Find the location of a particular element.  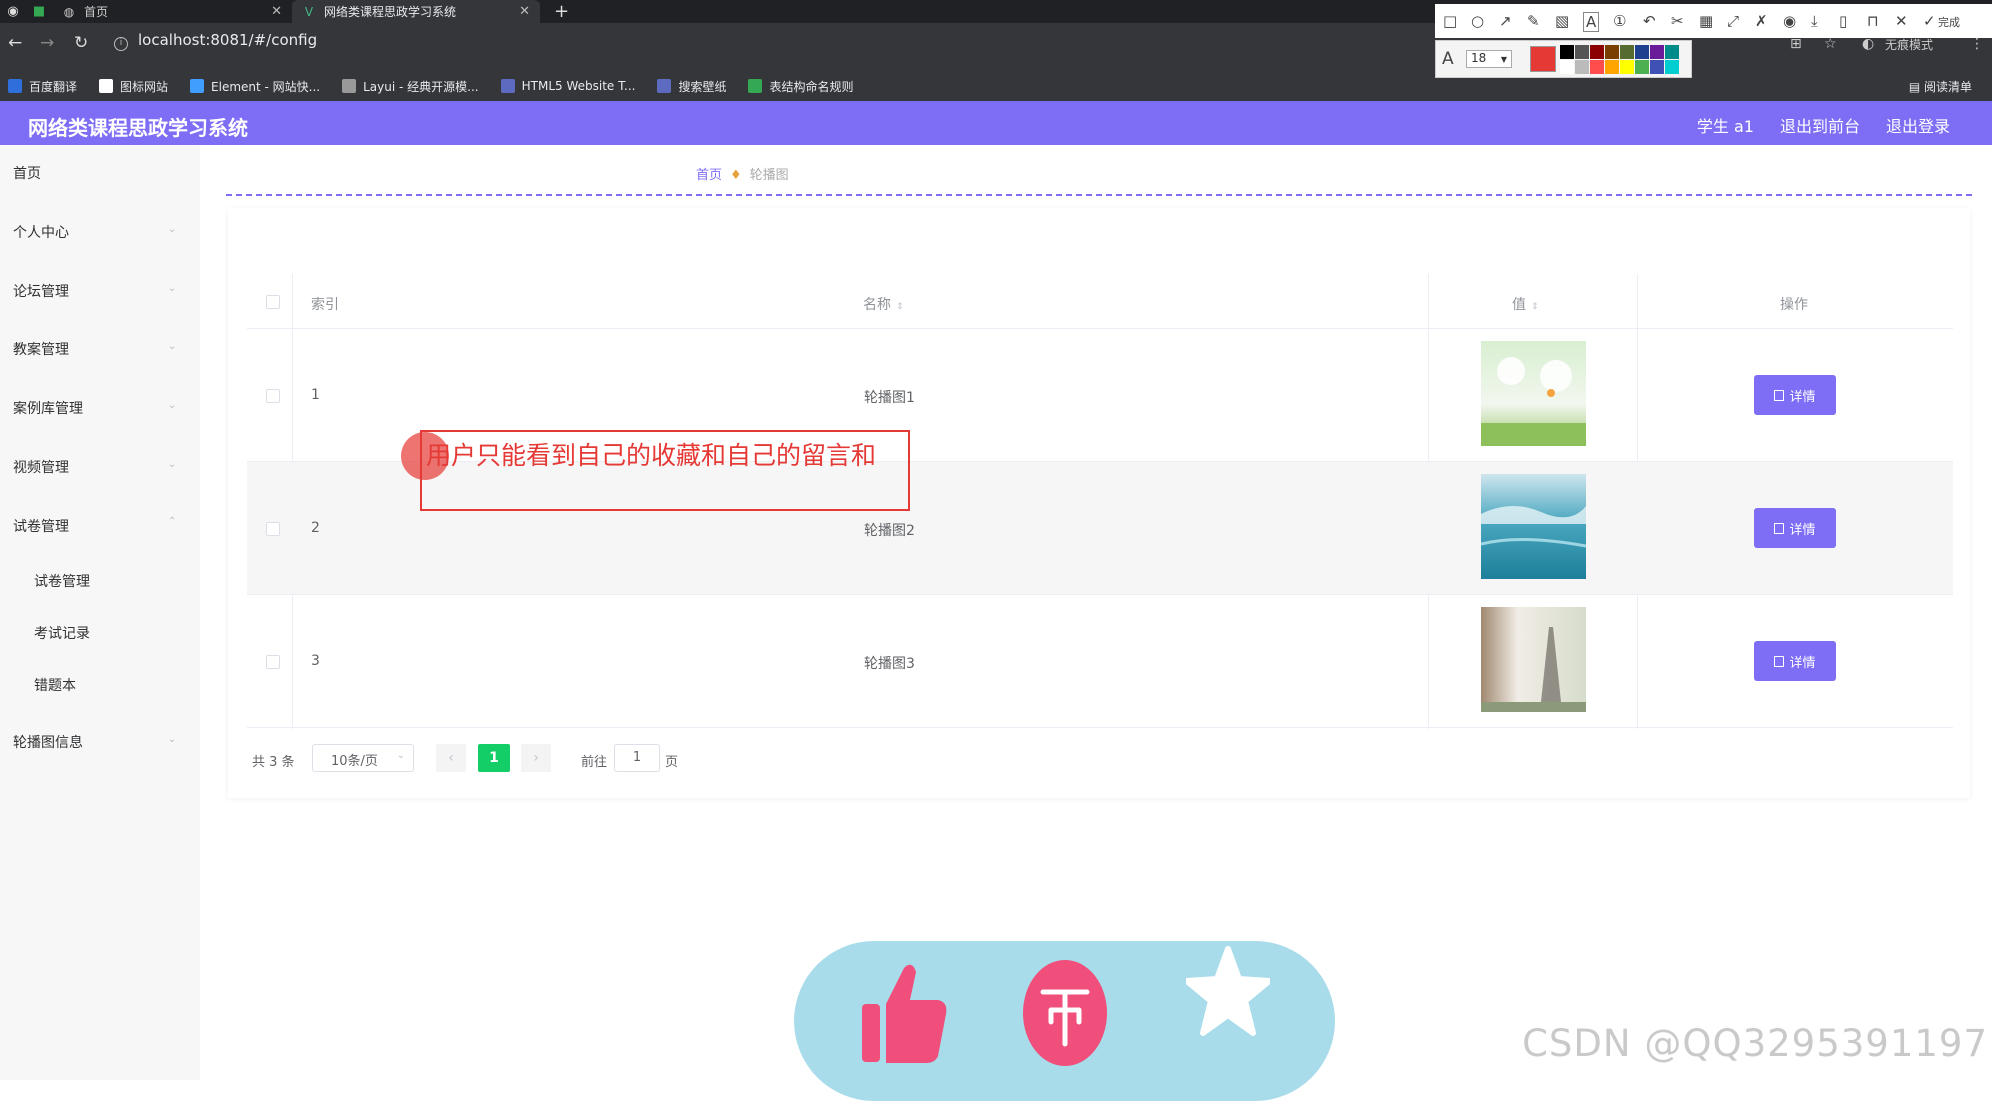

logout-link: 退出登录 is located at coordinates (1918, 125).